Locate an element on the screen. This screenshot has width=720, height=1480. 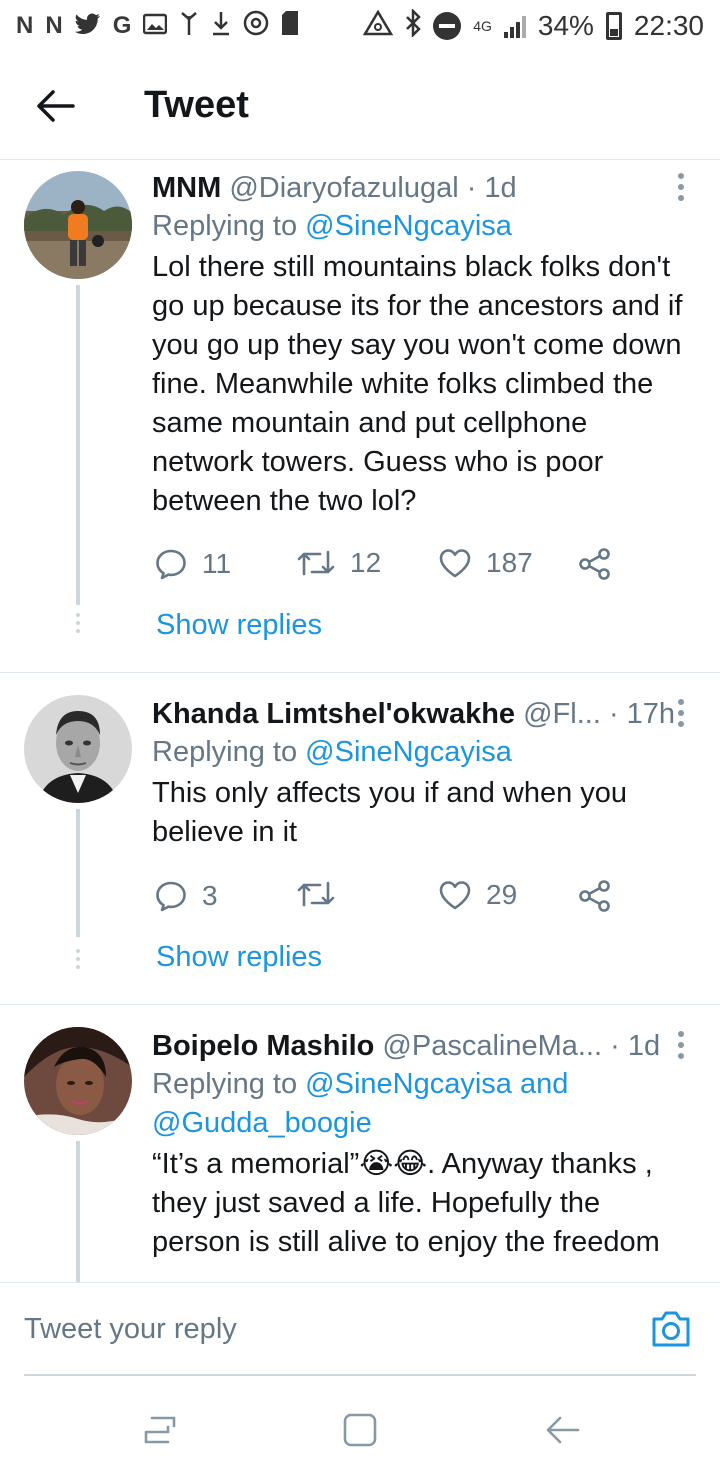
top-app-bar: Tweet is located at coordinates (360, 106).